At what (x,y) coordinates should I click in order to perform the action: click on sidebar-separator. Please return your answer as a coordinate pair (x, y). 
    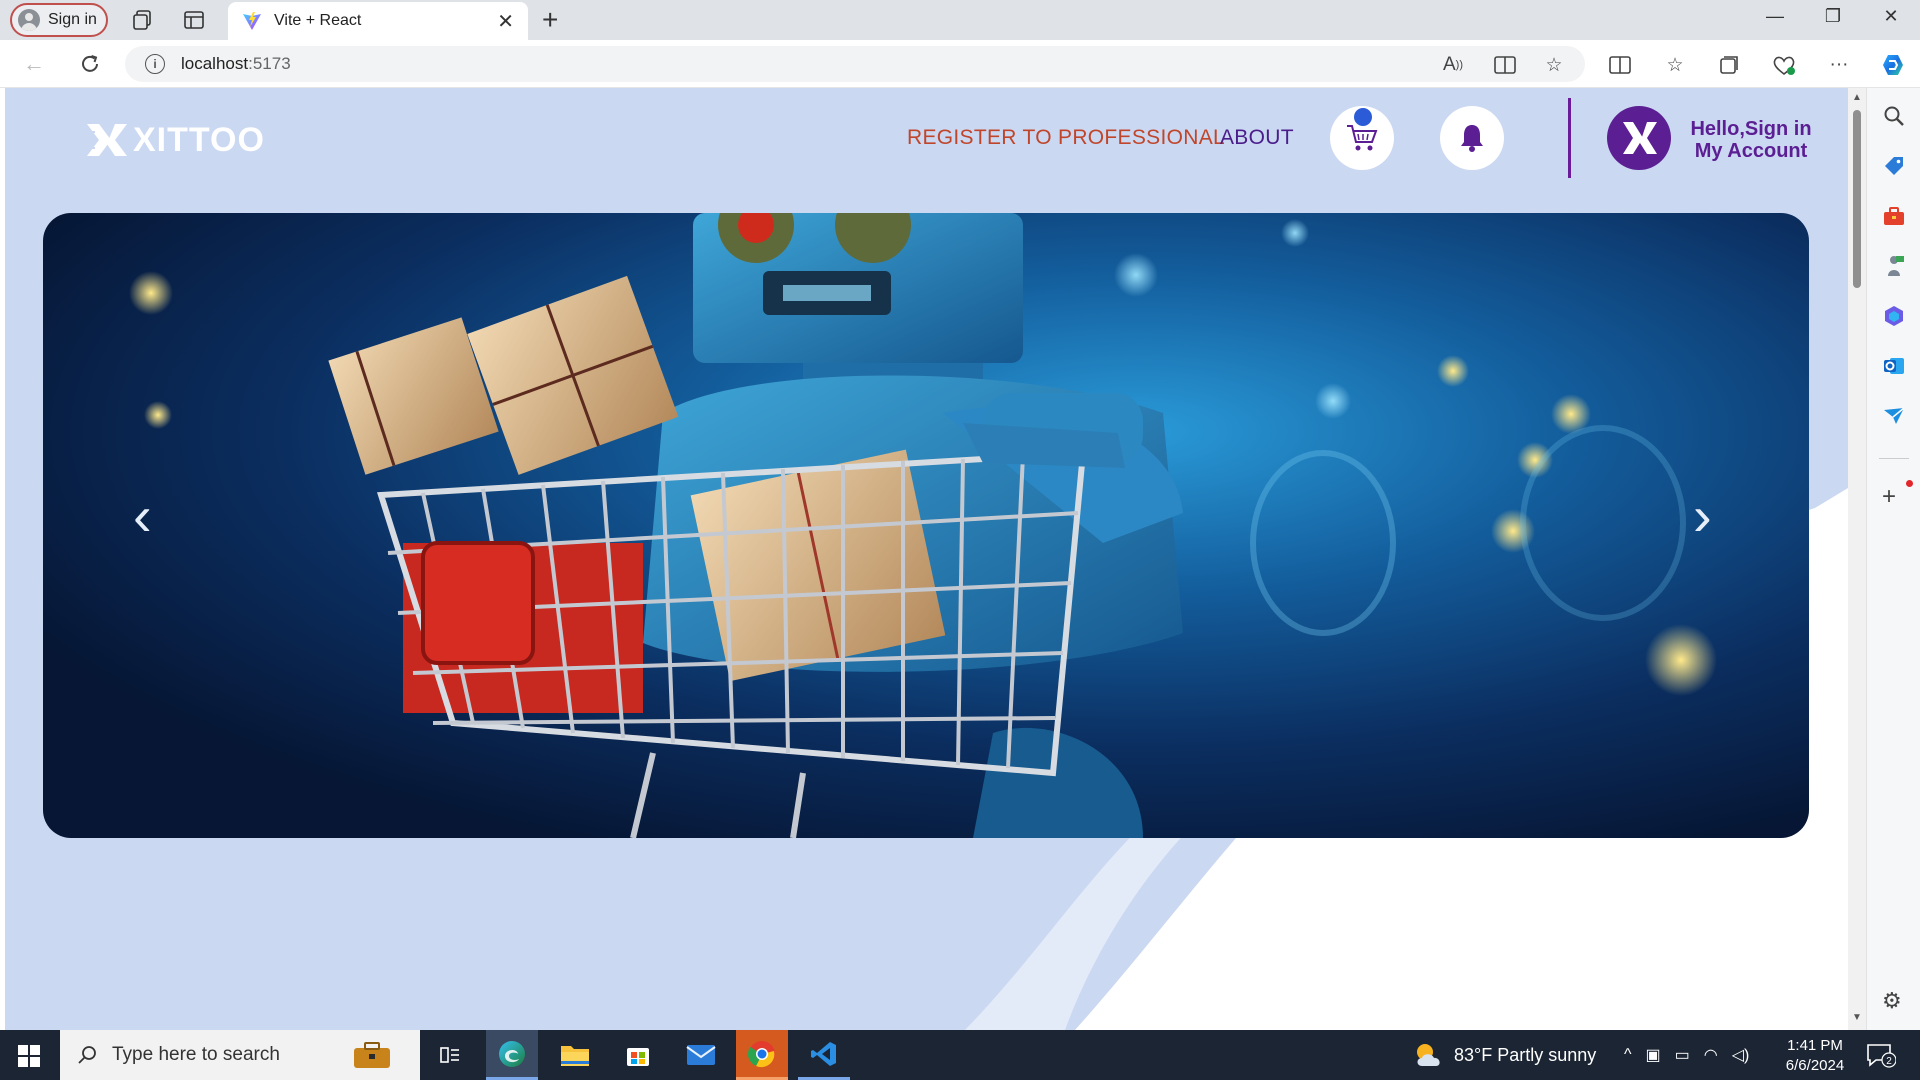
    Looking at the image, I should click on (1894, 458).